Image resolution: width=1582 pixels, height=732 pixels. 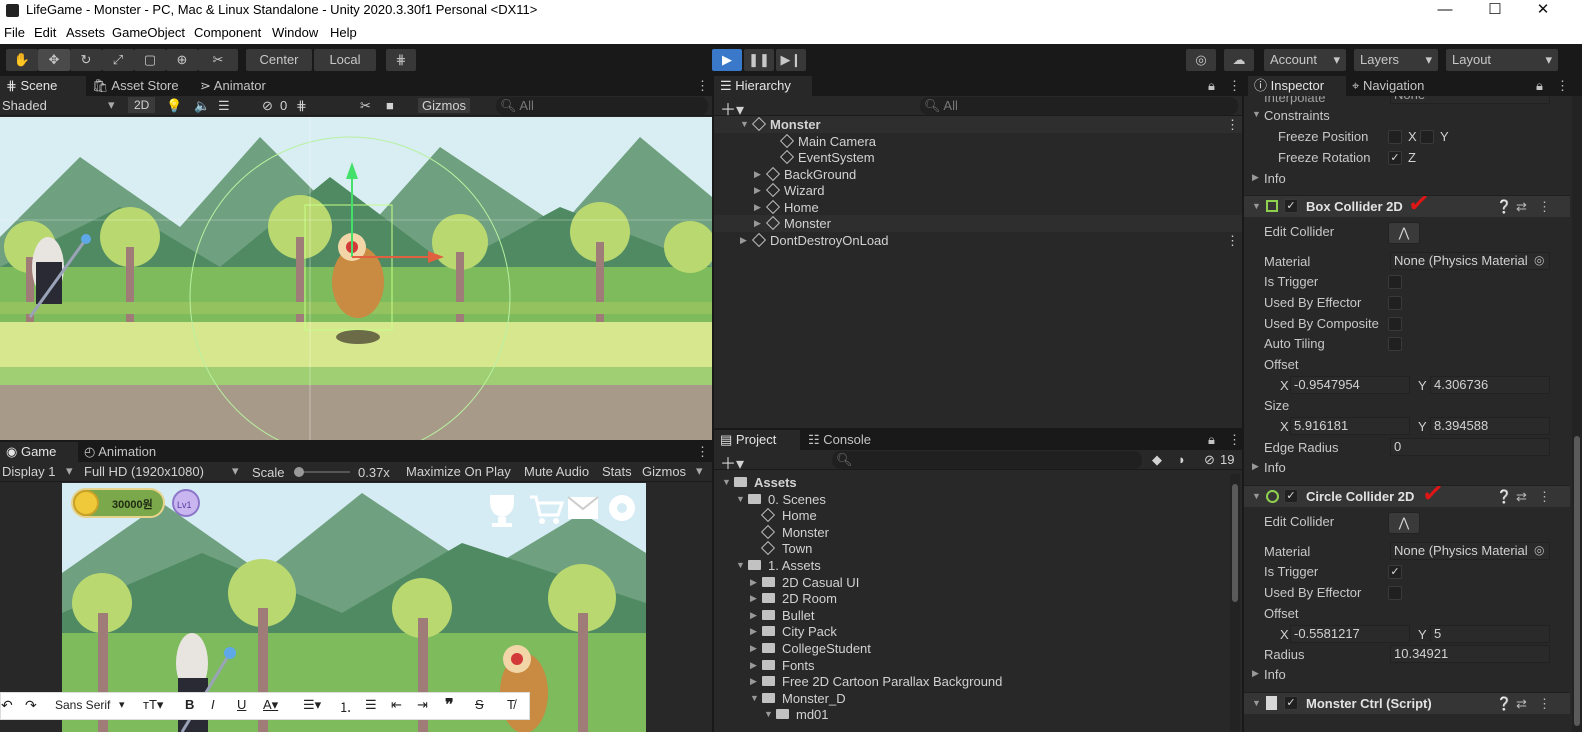 What do you see at coordinates (1427, 137) in the screenshot?
I see `freeze-position-y-checkbox` at bounding box center [1427, 137].